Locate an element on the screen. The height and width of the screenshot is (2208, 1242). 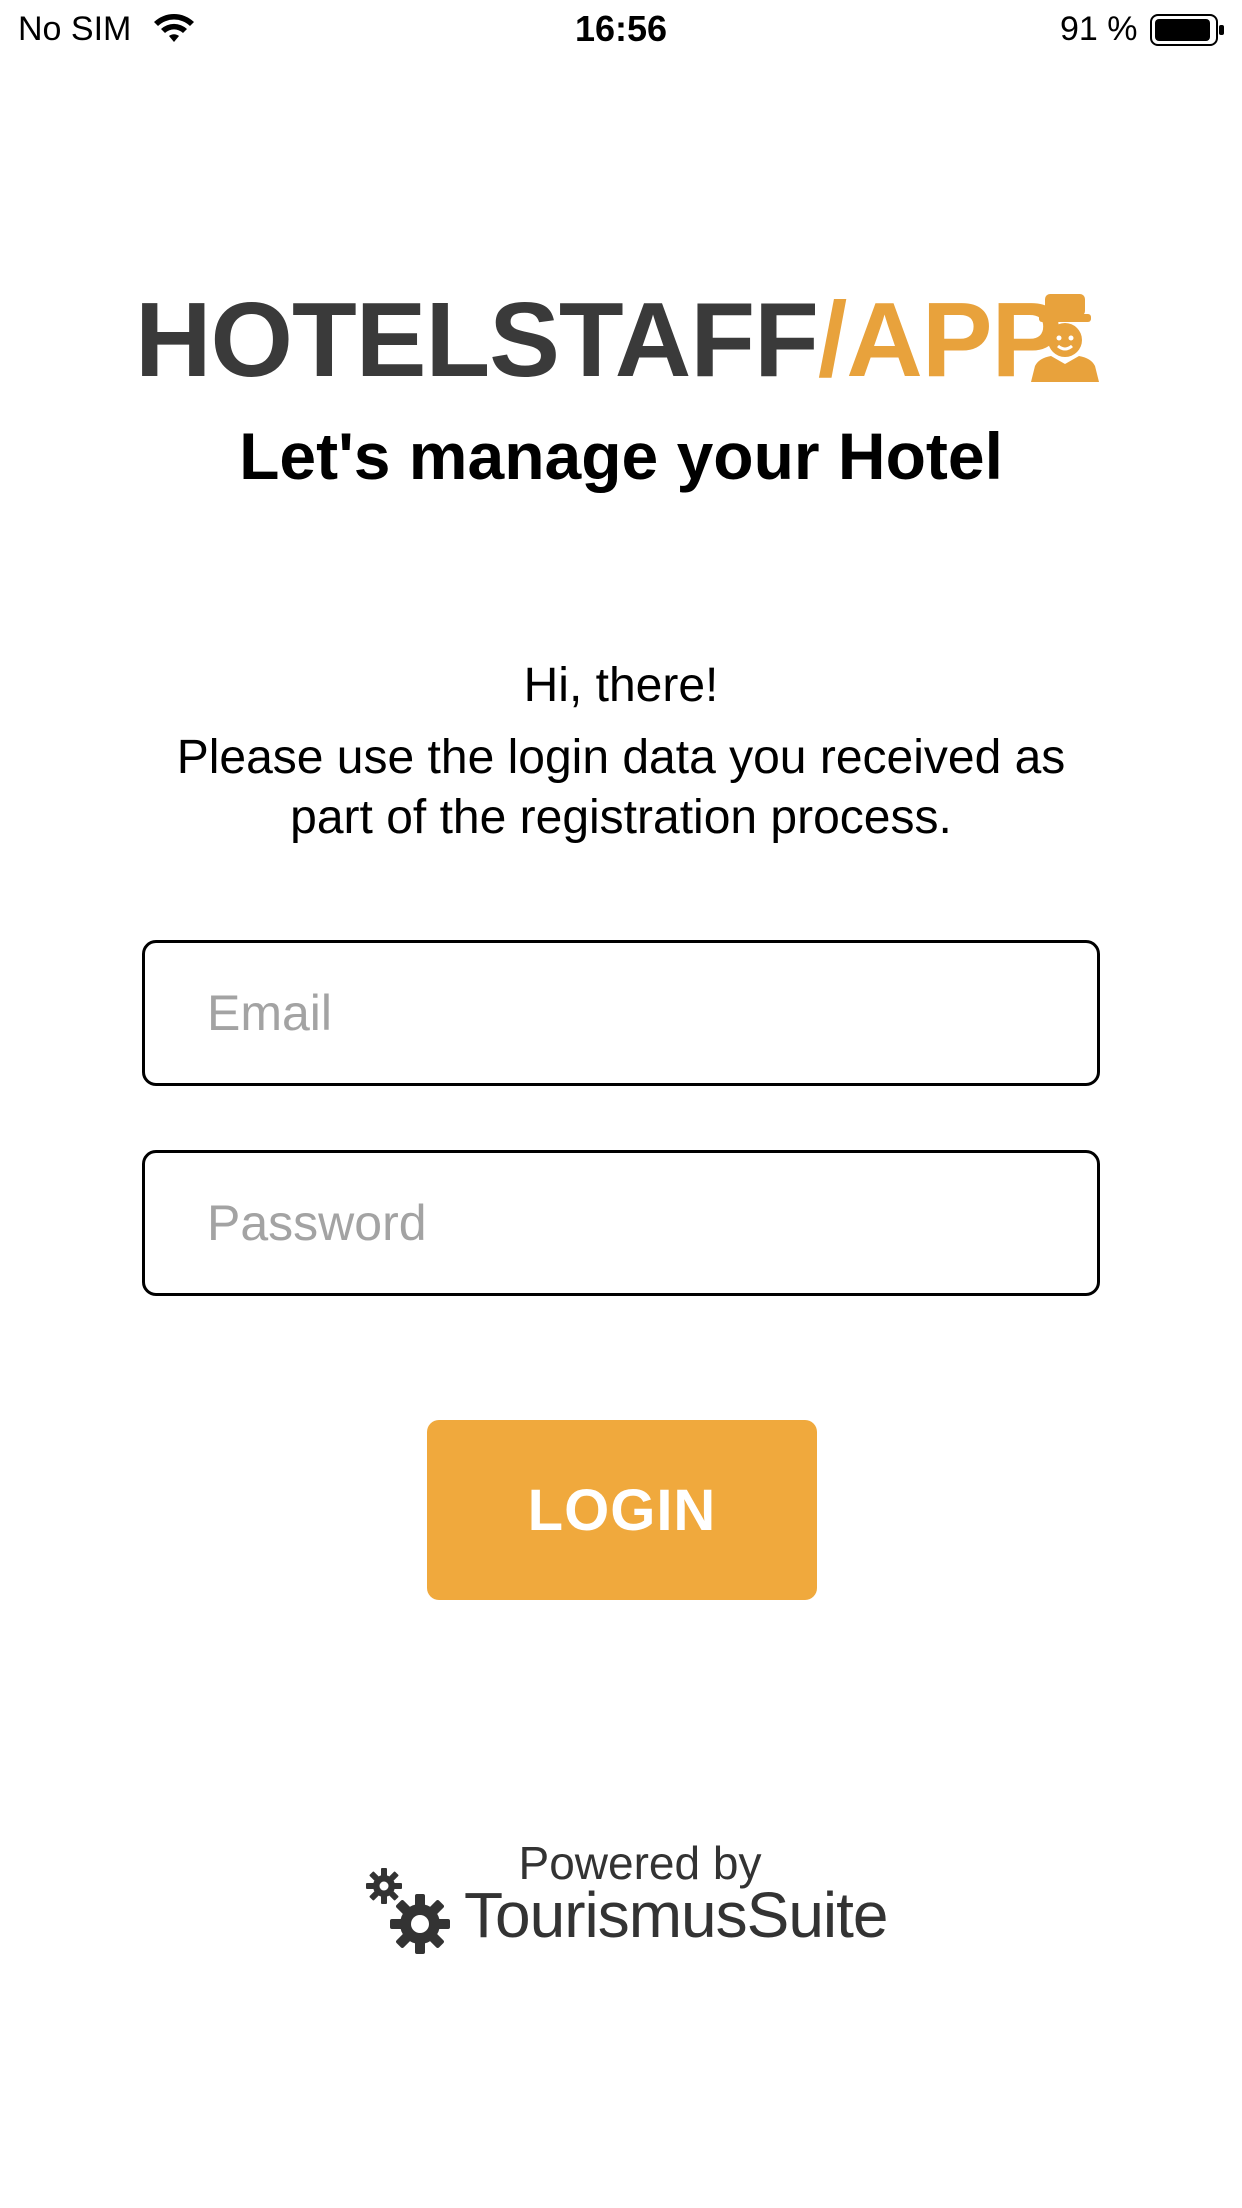
login-button: LOGIN is located at coordinates (622, 1510).